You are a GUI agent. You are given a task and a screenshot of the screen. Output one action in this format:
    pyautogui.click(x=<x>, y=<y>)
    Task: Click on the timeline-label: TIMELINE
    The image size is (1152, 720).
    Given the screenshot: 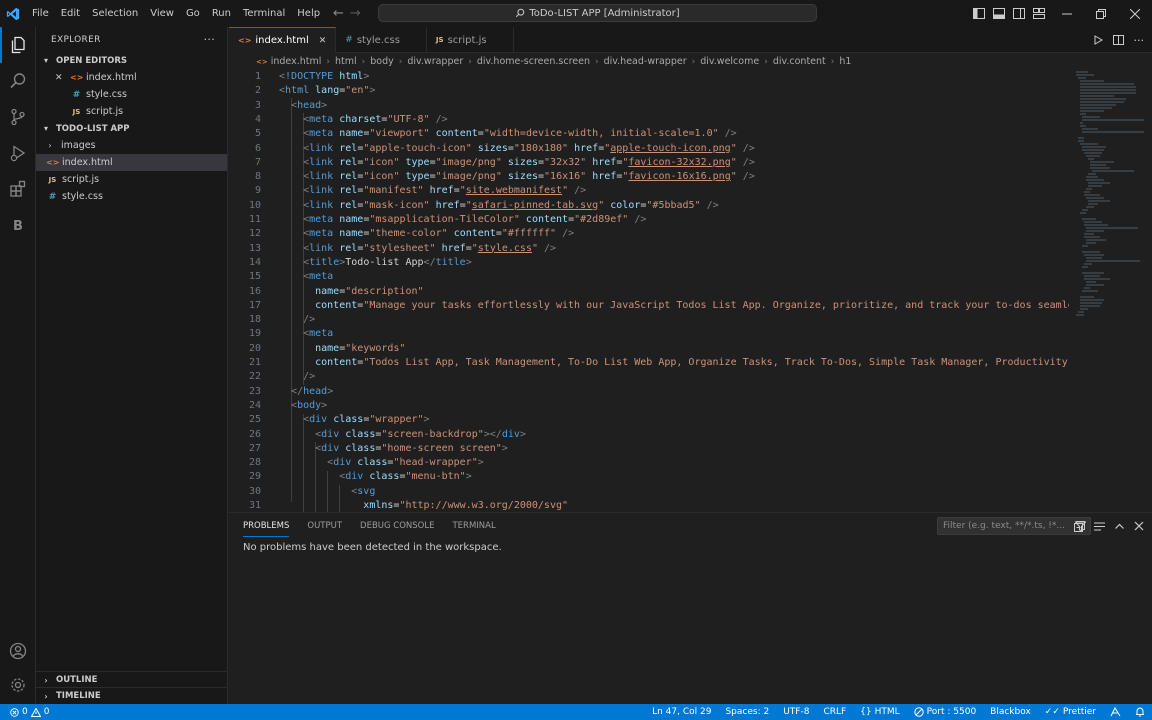 What is the action you would take?
    pyautogui.click(x=78, y=696)
    